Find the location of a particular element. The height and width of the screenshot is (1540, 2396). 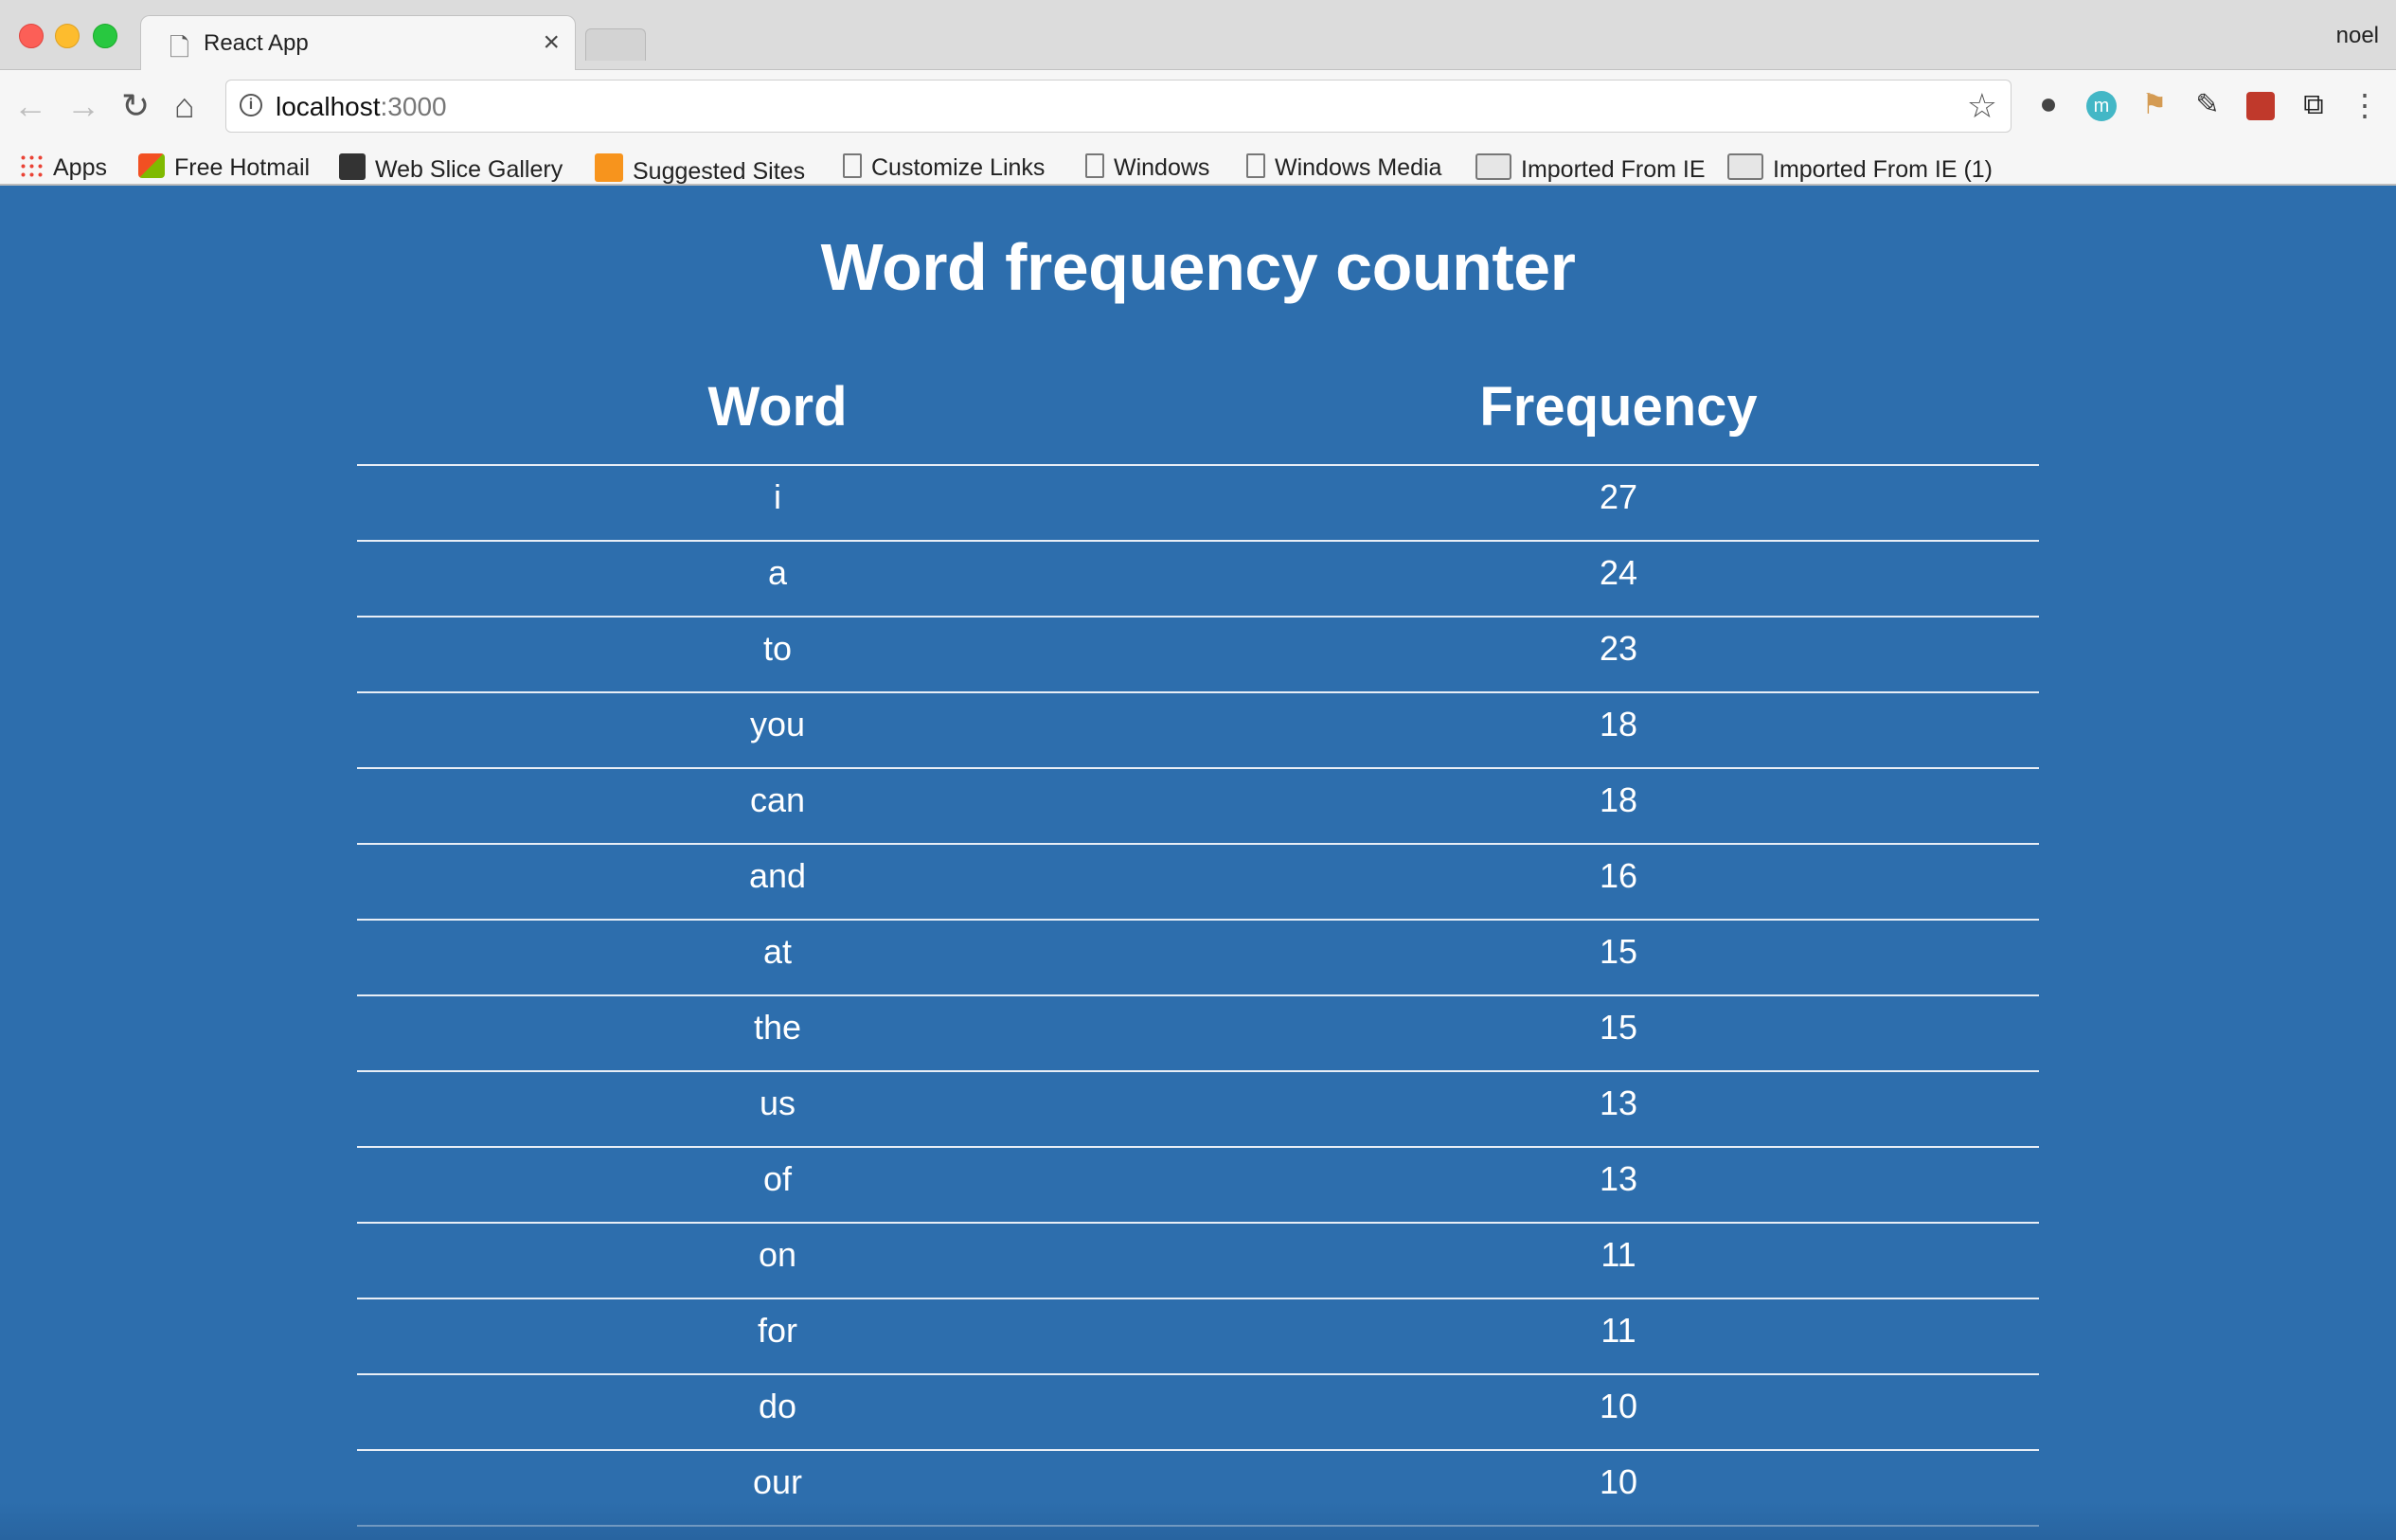

table-row: on 11 is located at coordinates (1198, 1260).